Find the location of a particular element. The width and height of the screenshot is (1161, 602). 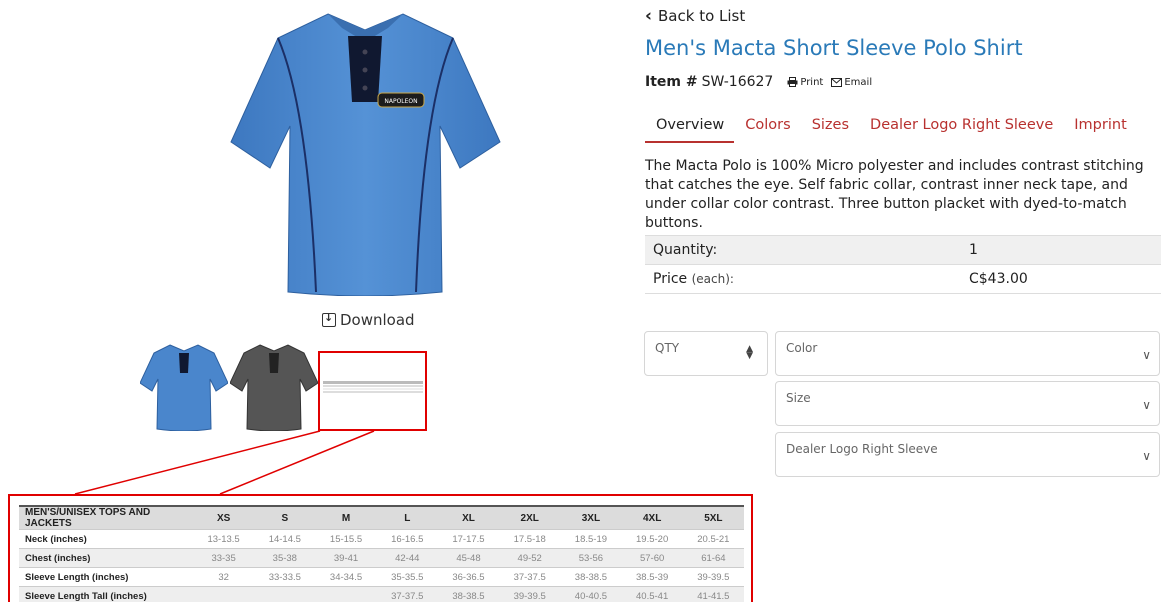

printer-icon is located at coordinates (792, 82).